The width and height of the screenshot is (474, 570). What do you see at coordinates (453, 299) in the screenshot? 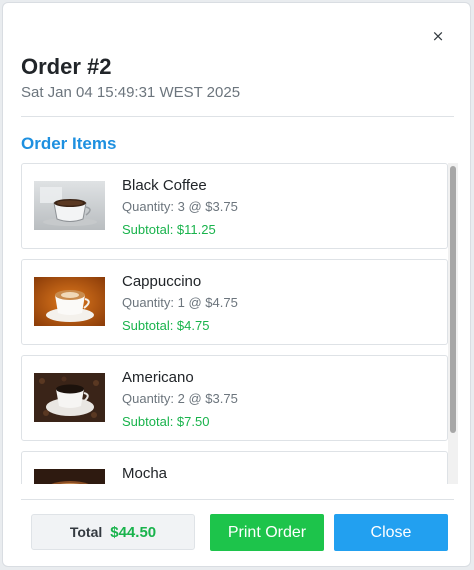
I see `items-scrollbar-thumb` at bounding box center [453, 299].